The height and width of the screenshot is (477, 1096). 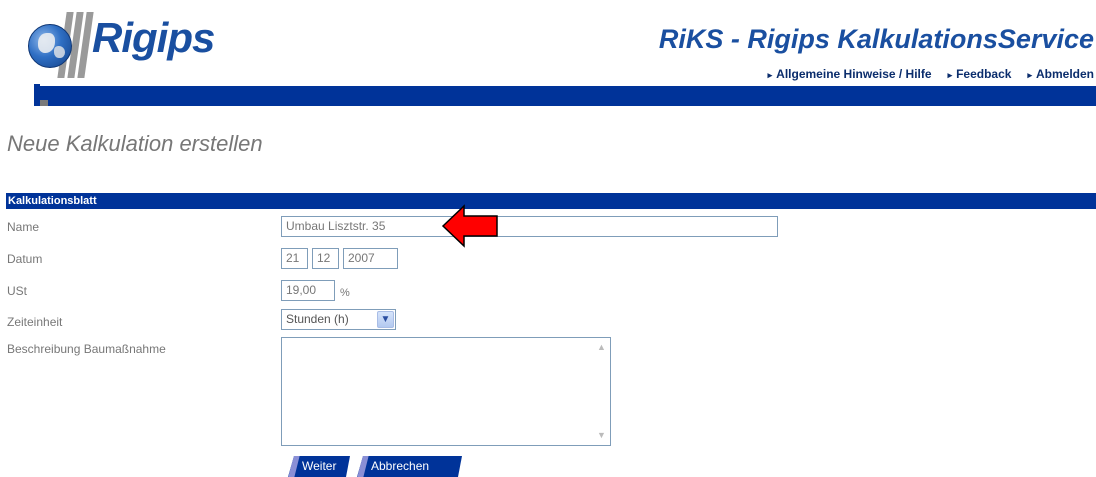 I want to click on percent-unit: %, so click(x=345, y=293).